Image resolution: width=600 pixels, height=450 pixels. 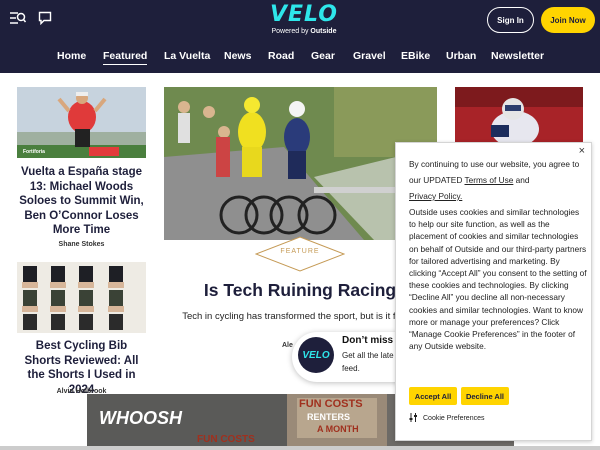 I want to click on nav-item-featured: Featured, so click(x=125, y=57).